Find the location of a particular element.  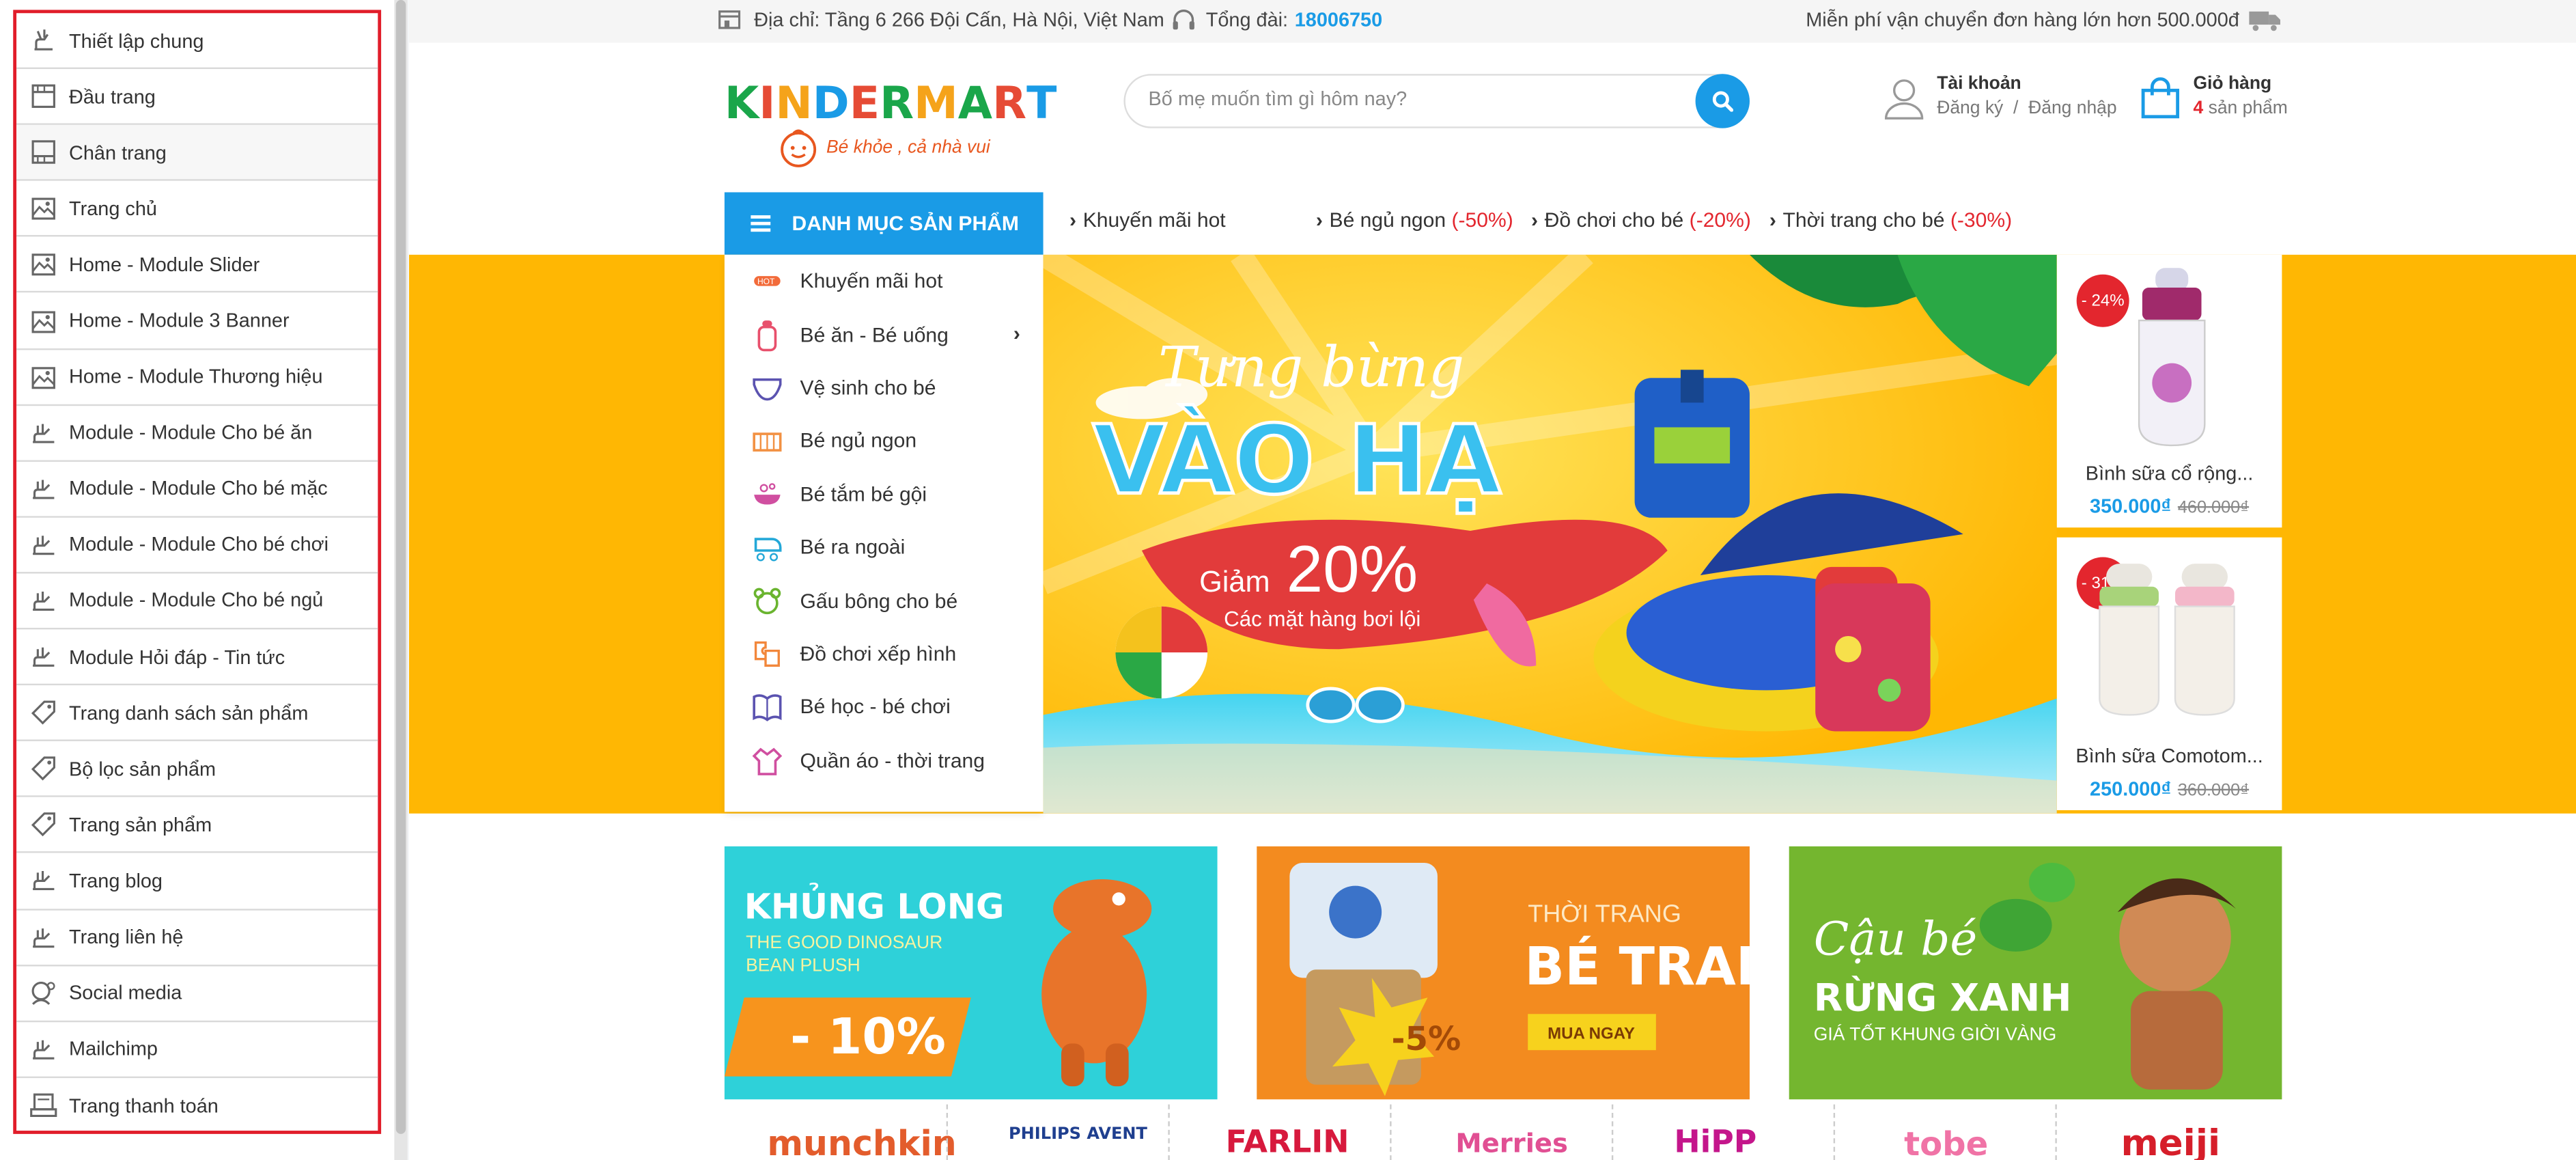

sidebar-item-label: Module - Module Cho bé ngủ is located at coordinates (196, 601).